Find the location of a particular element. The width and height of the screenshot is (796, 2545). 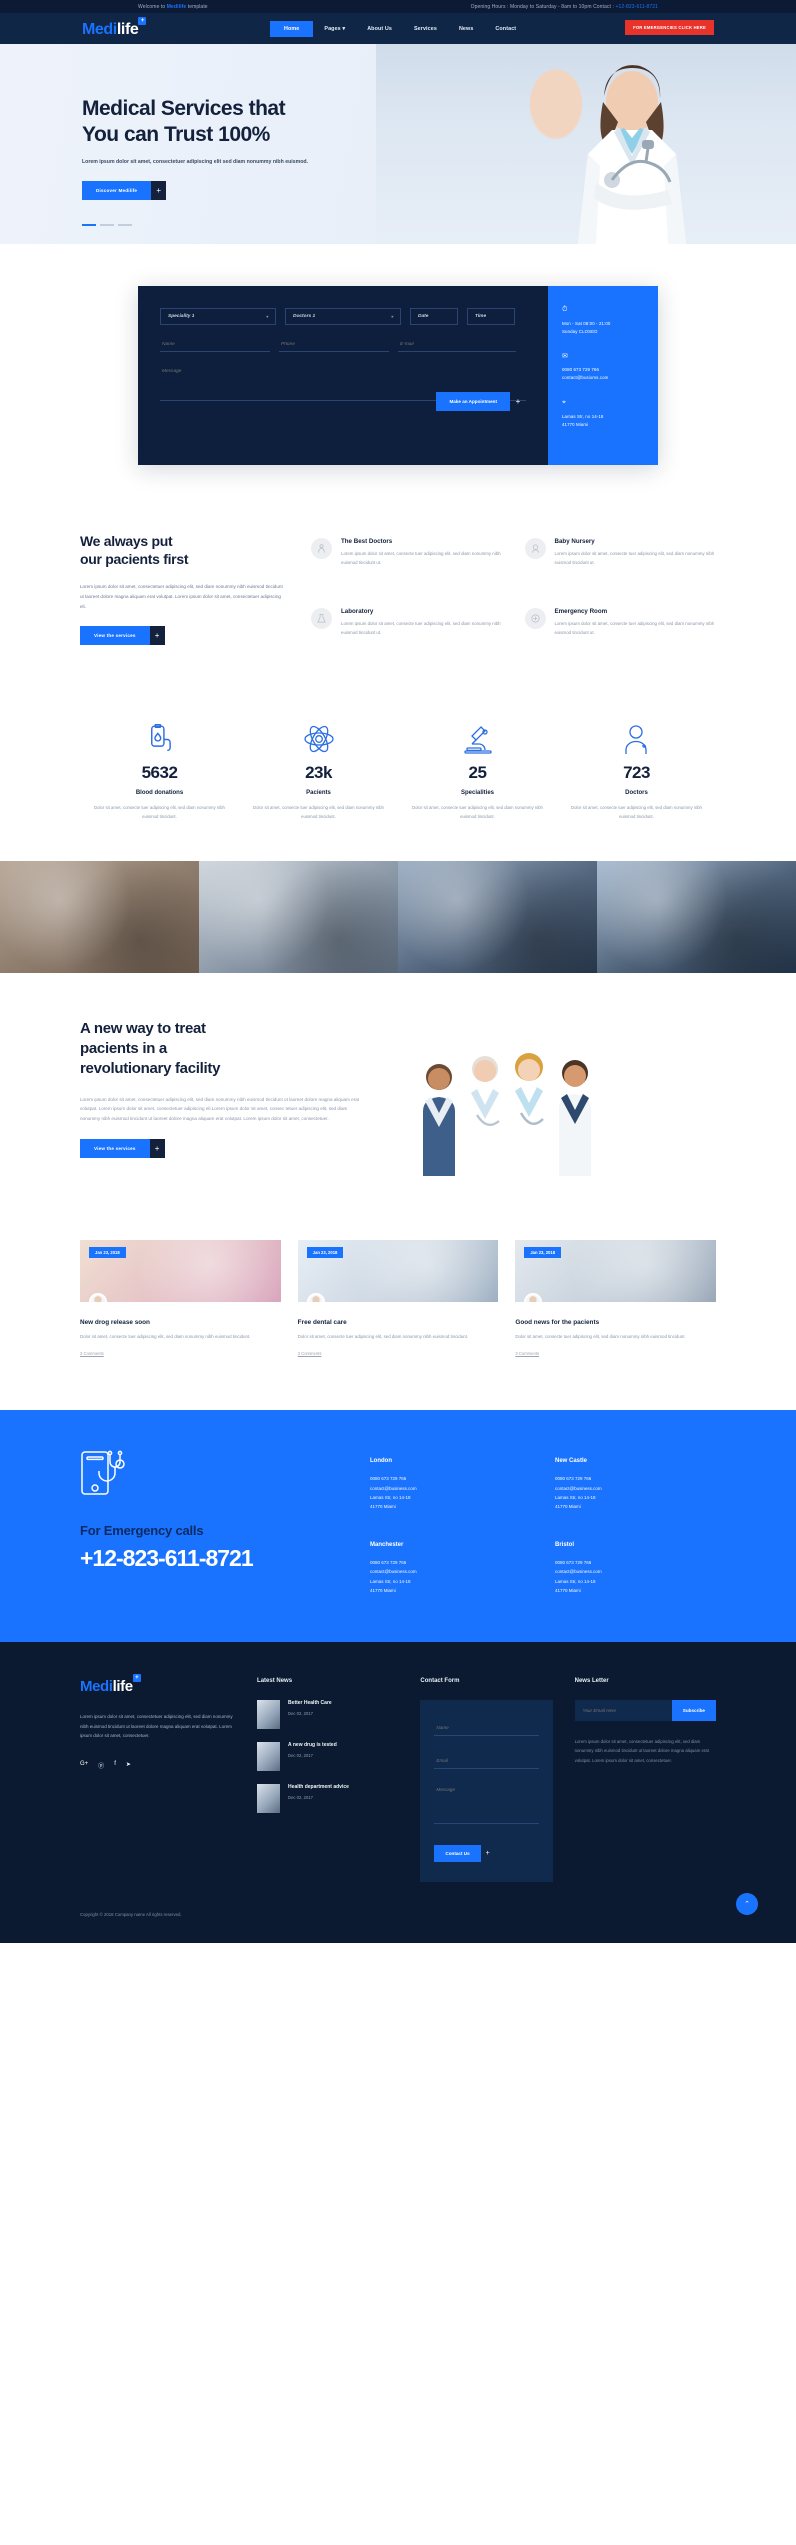

nav-item-services: Services is located at coordinates (425, 29).